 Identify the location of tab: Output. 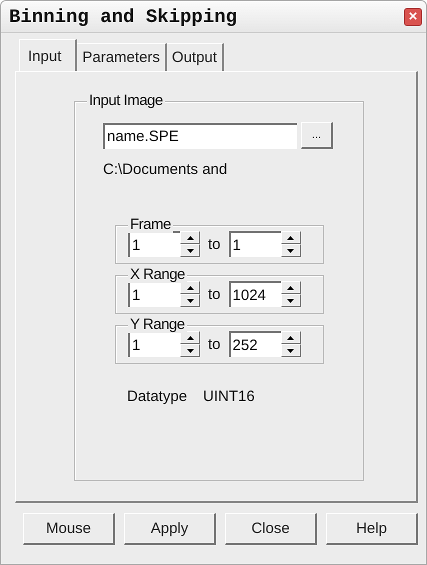
(195, 57).